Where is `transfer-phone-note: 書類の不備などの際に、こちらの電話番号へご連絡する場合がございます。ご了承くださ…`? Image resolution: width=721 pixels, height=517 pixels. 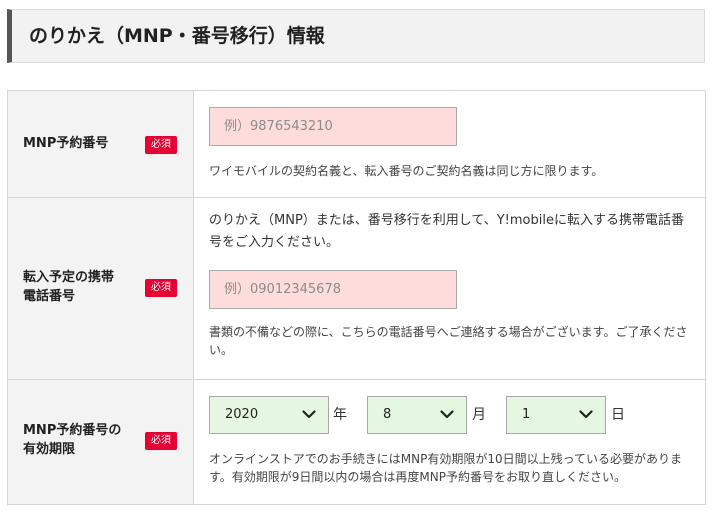 transfer-phone-note: 書類の不備などの際に、こちらの電話番号へご連絡する場合がございます。ご了承くださ… is located at coordinates (448, 341).